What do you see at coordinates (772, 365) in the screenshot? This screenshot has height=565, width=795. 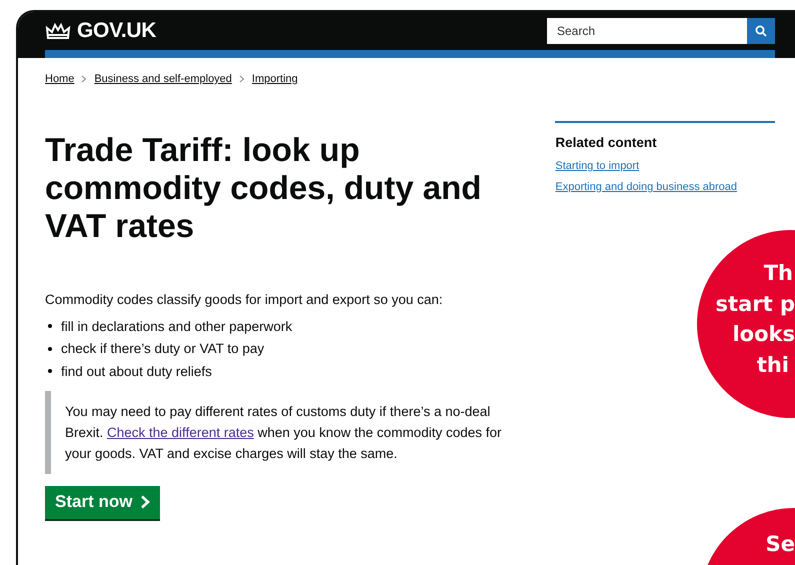 I see `callout-text: thi` at bounding box center [772, 365].